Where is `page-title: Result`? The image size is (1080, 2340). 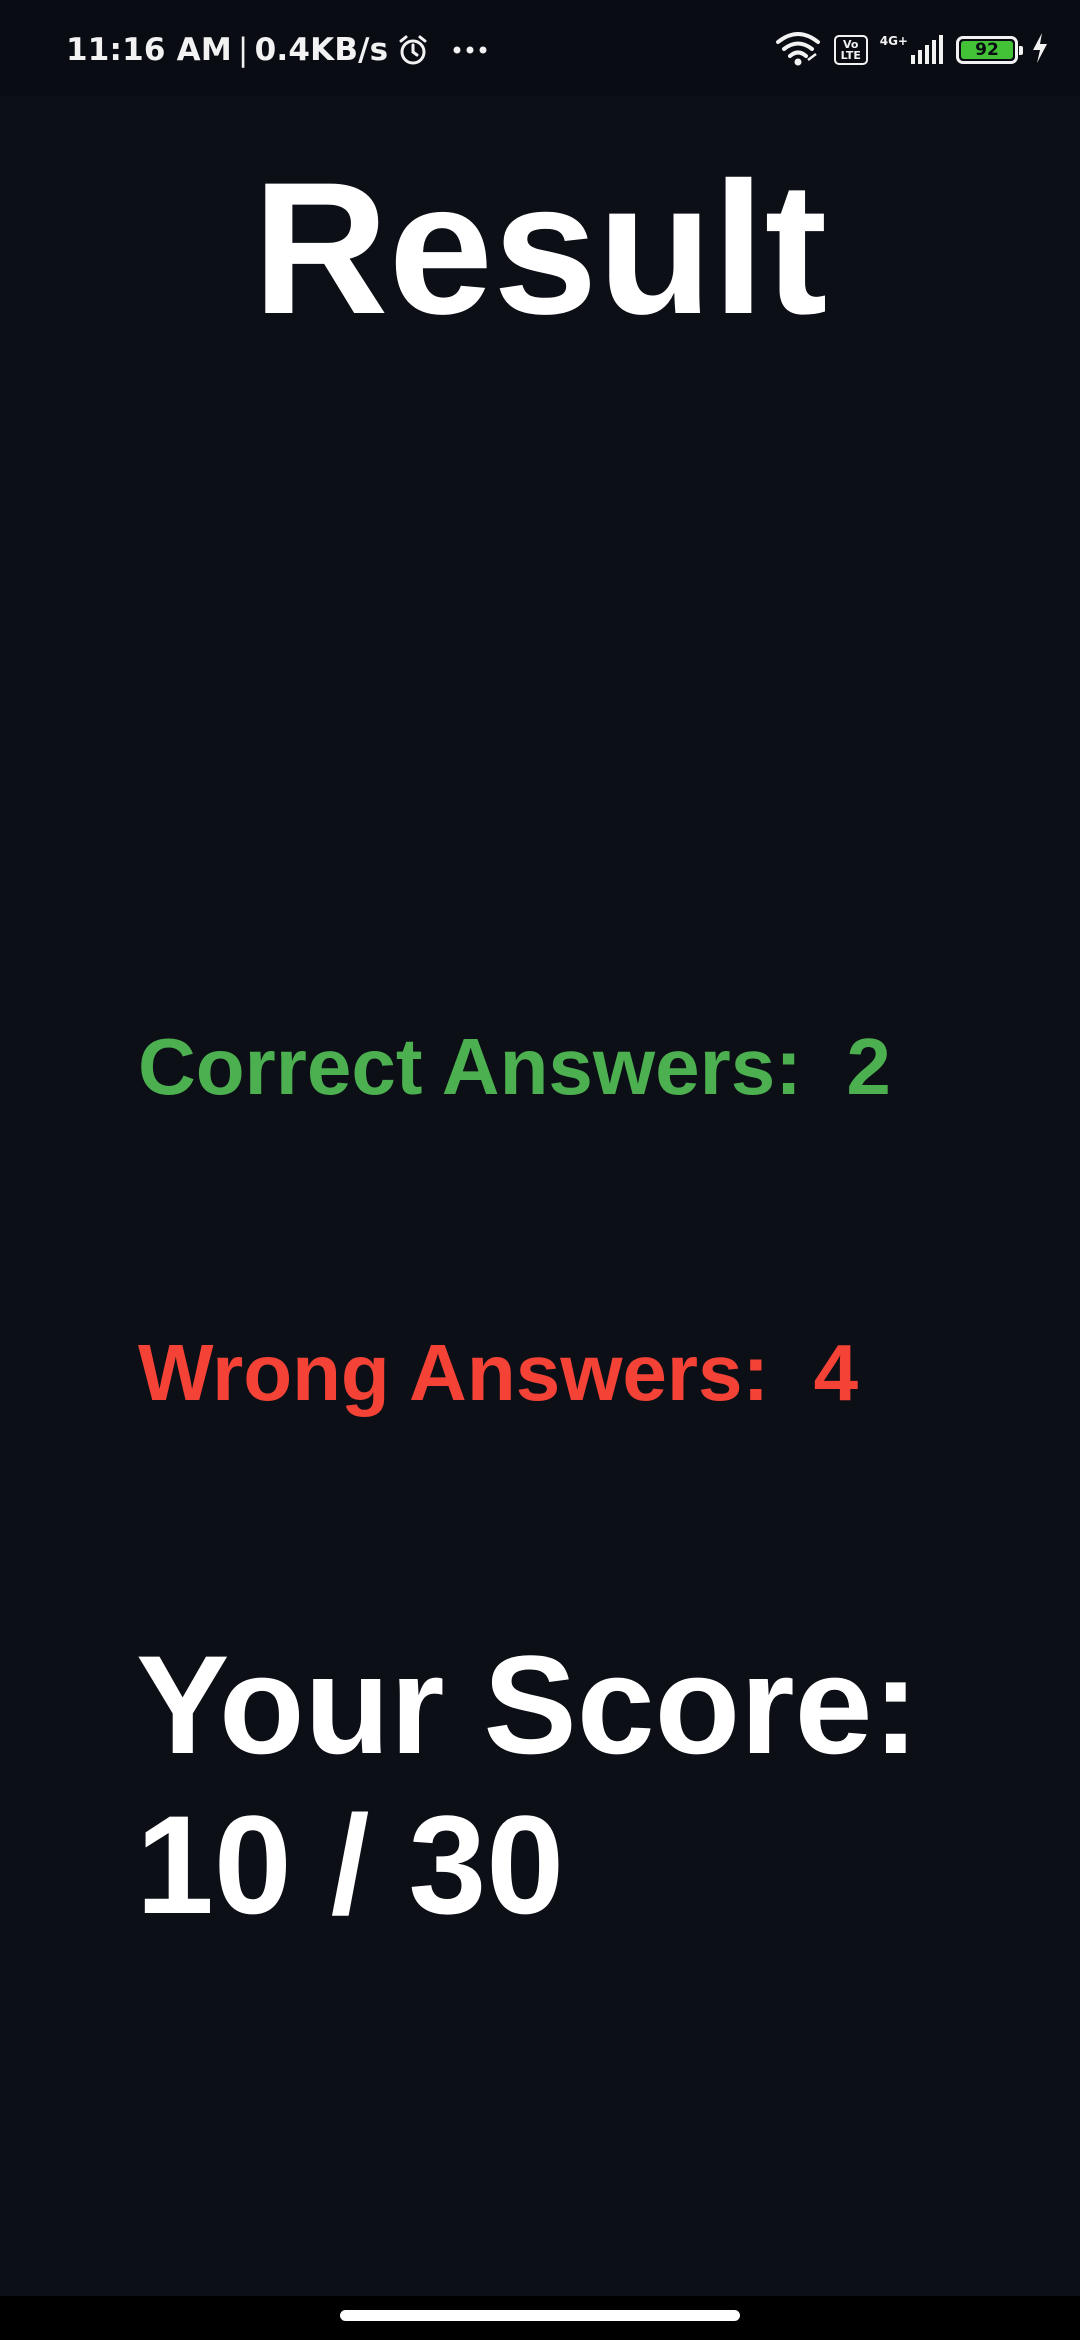
page-title: Result is located at coordinates (540, 248).